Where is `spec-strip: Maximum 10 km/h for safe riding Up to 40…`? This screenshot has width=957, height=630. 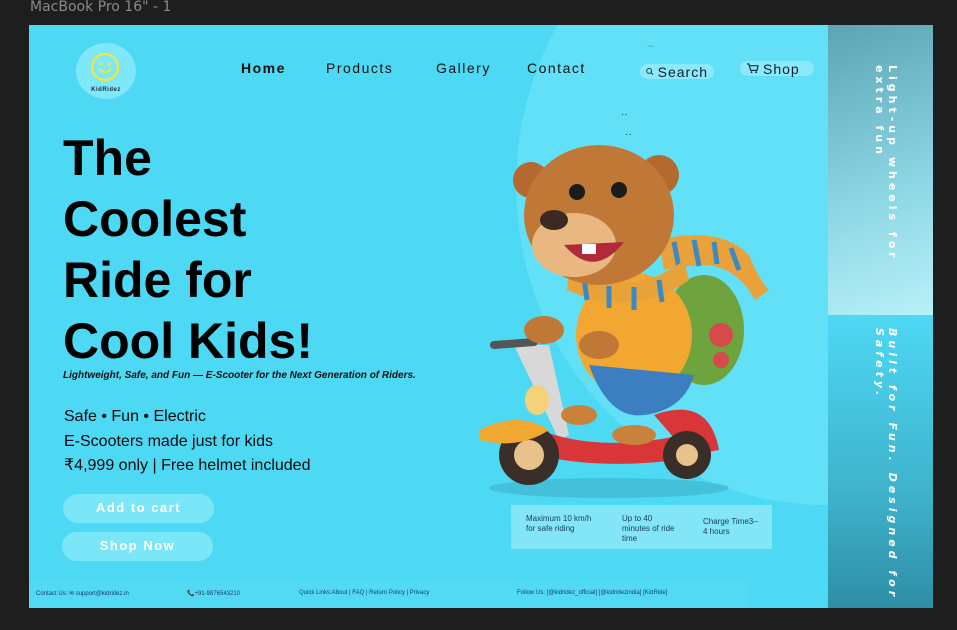
spec-strip: Maximum 10 km/h for safe riding Up to 40… is located at coordinates (641, 527).